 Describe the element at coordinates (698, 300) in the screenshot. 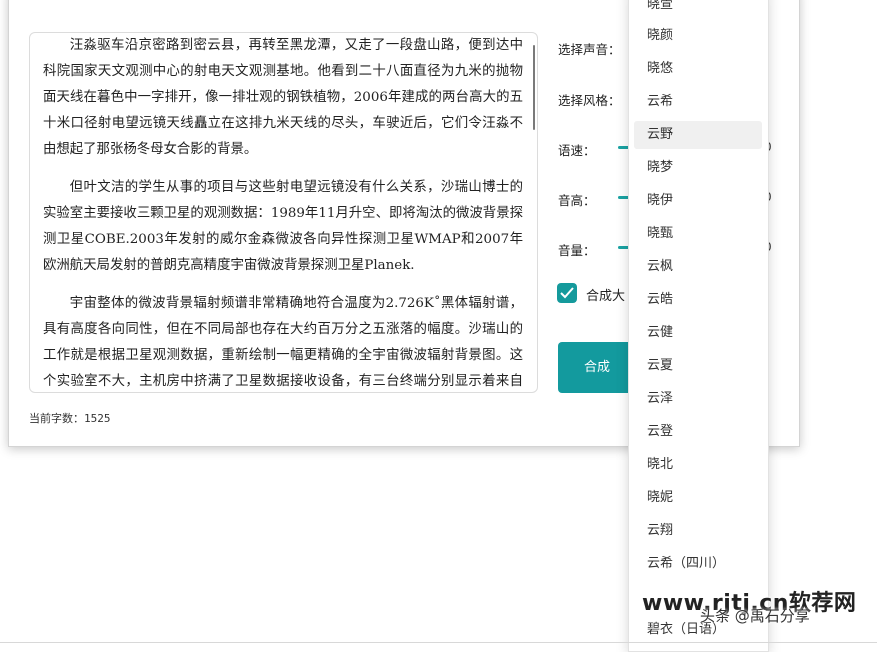

I see `voice-option: 云皓` at that location.